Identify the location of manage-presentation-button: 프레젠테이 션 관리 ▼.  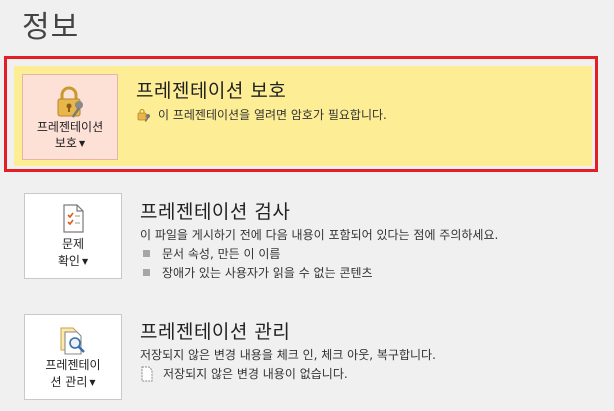
(73, 357).